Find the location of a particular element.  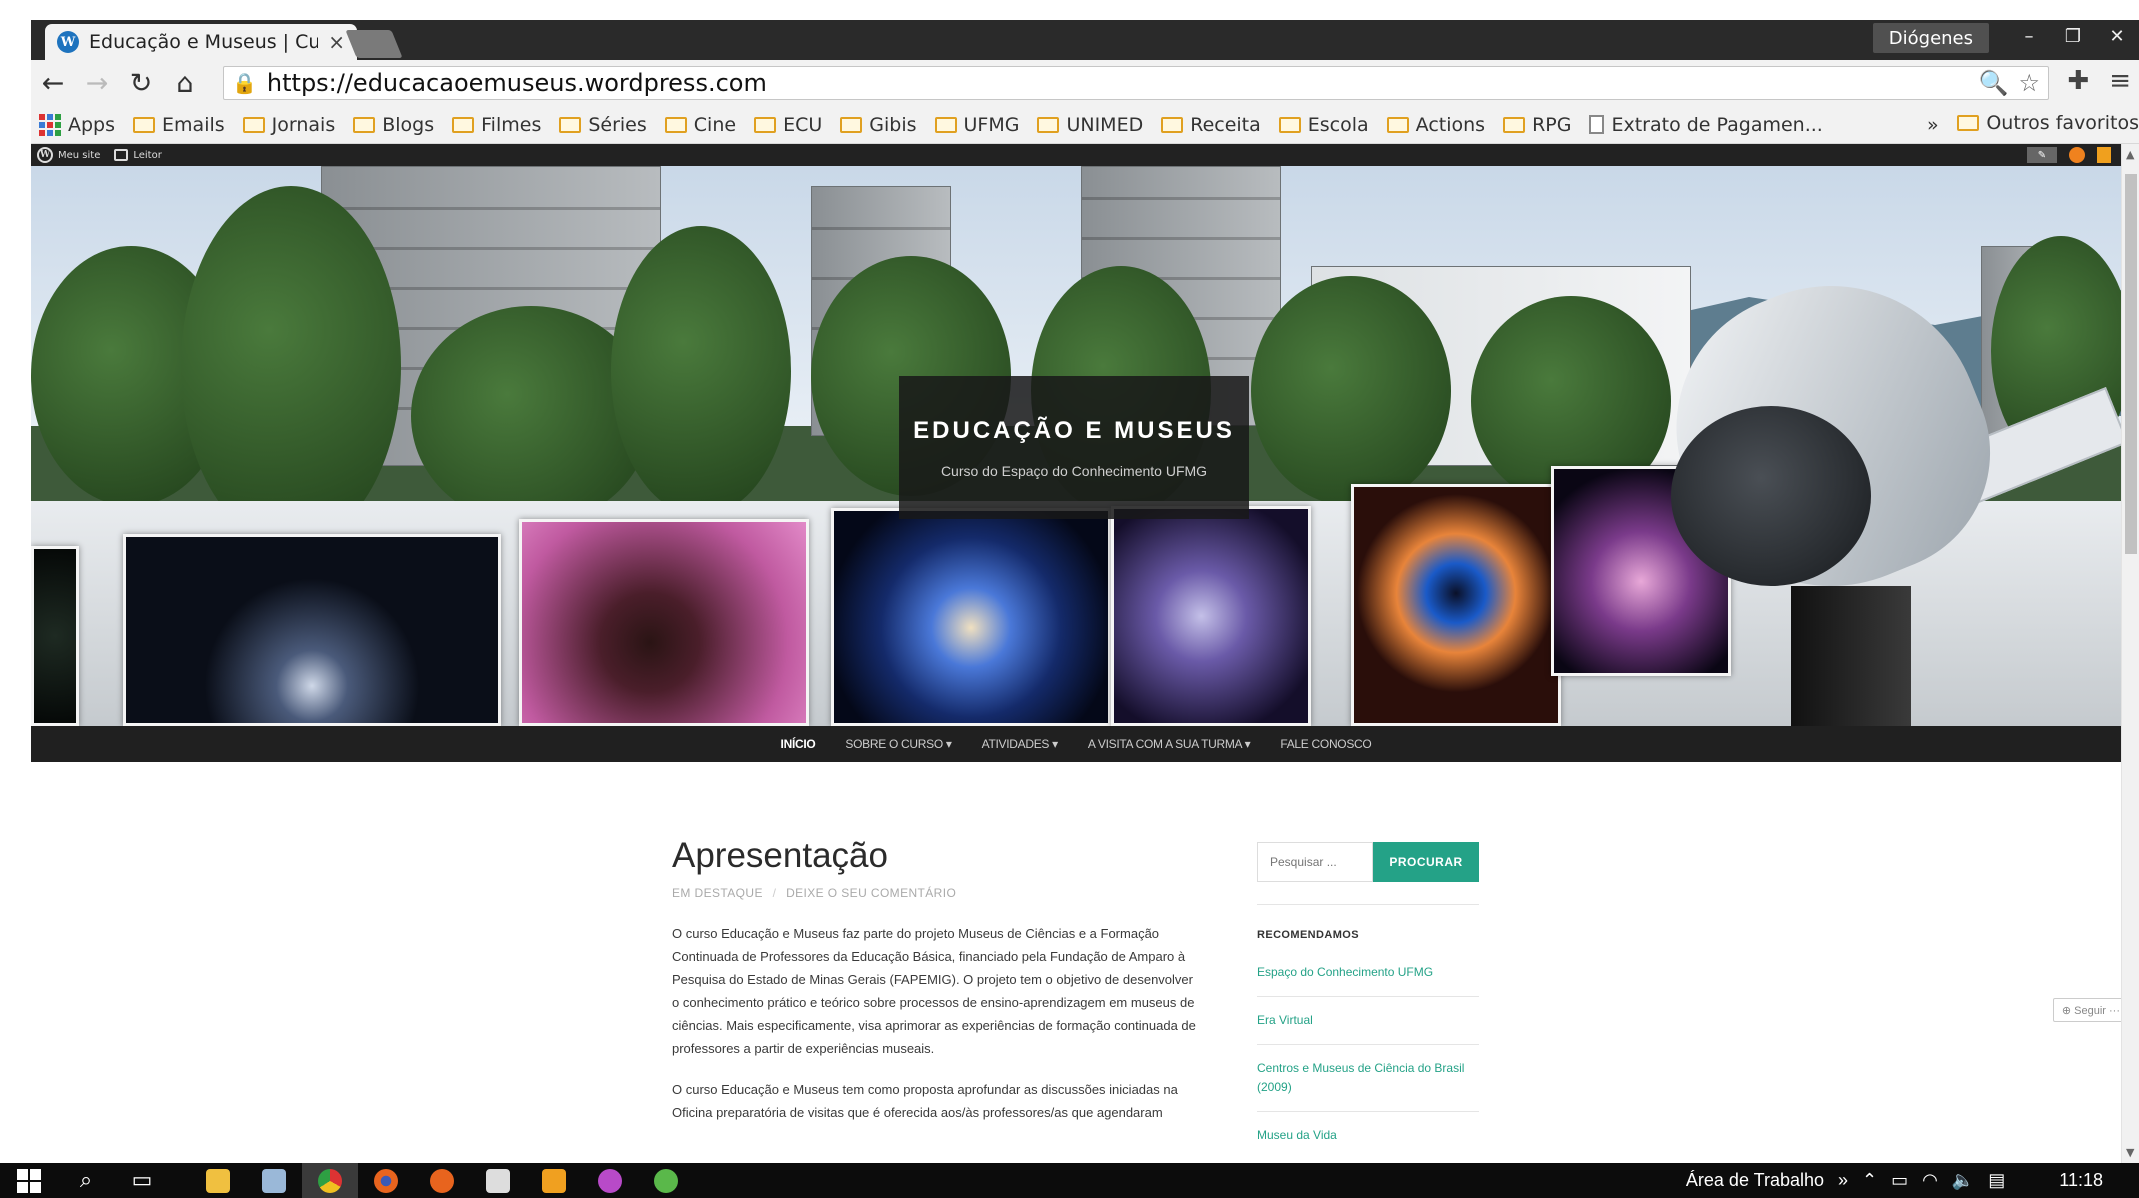

profile-button: Diógenes is located at coordinates (1930, 38).